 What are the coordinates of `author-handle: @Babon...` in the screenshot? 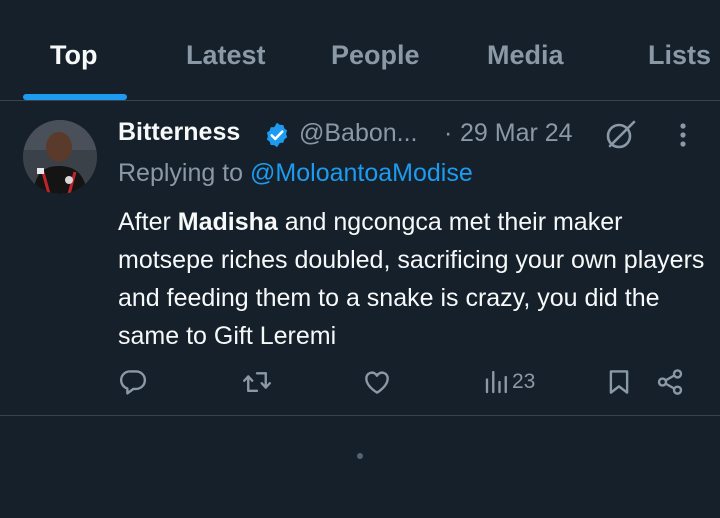 It's located at (358, 133).